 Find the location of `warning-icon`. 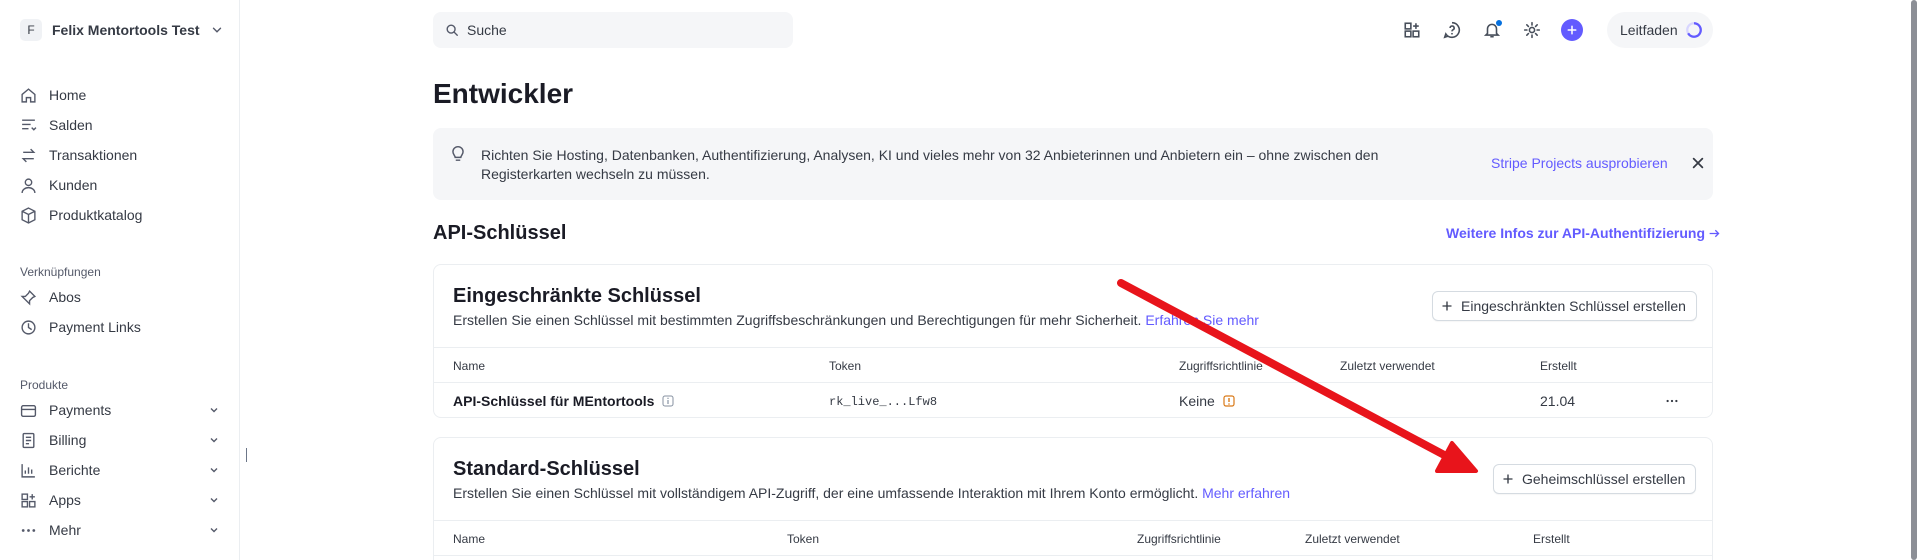

warning-icon is located at coordinates (1229, 401).